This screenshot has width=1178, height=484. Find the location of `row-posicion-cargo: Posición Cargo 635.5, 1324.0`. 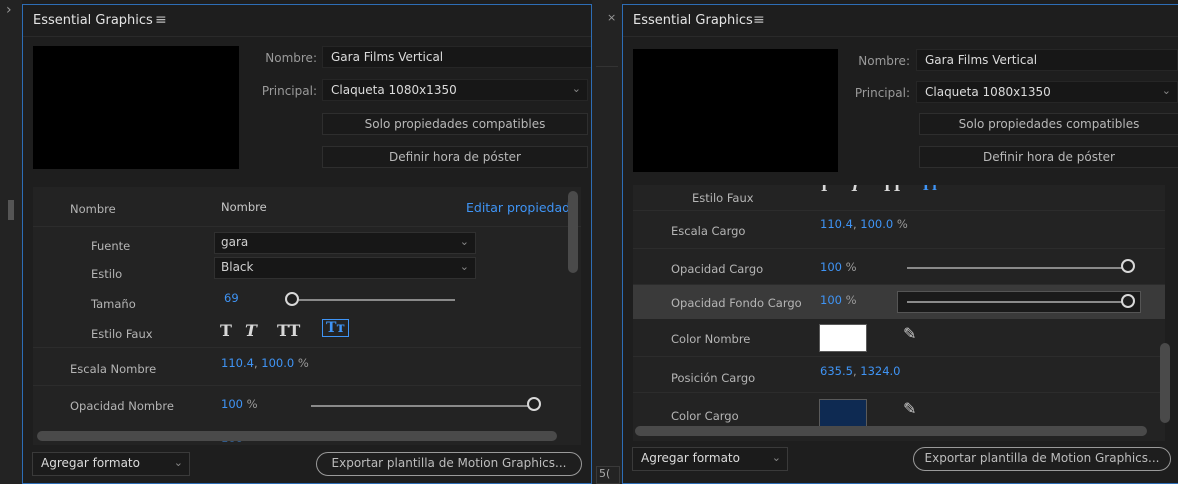

row-posicion-cargo: Posición Cargo 635.5, 1324.0 is located at coordinates (899, 375).